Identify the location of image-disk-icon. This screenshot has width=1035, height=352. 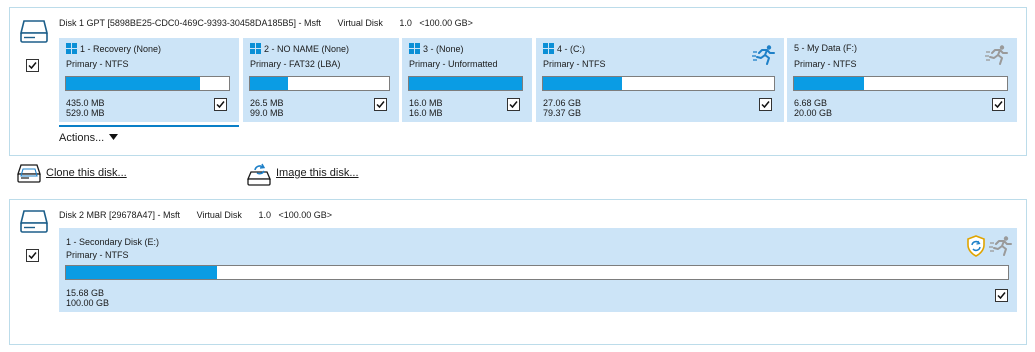
(259, 175).